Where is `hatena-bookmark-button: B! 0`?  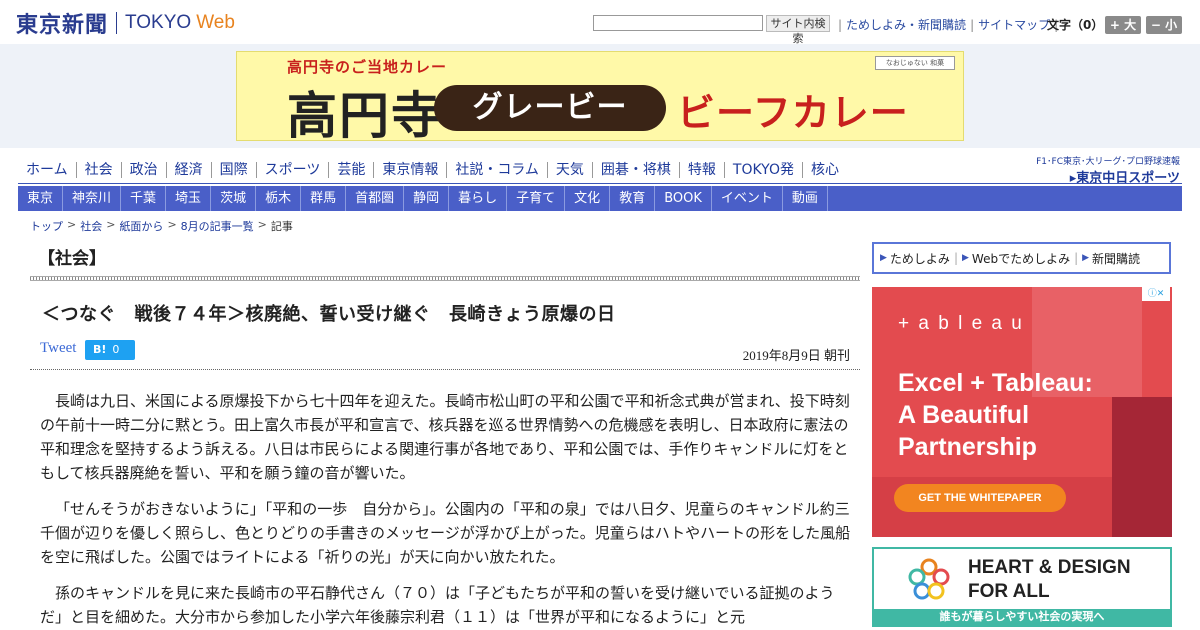 hatena-bookmark-button: B! 0 is located at coordinates (110, 350).